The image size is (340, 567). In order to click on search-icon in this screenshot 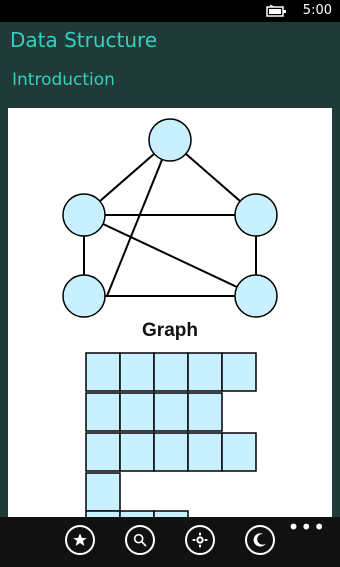, I will do `click(140, 540)`.